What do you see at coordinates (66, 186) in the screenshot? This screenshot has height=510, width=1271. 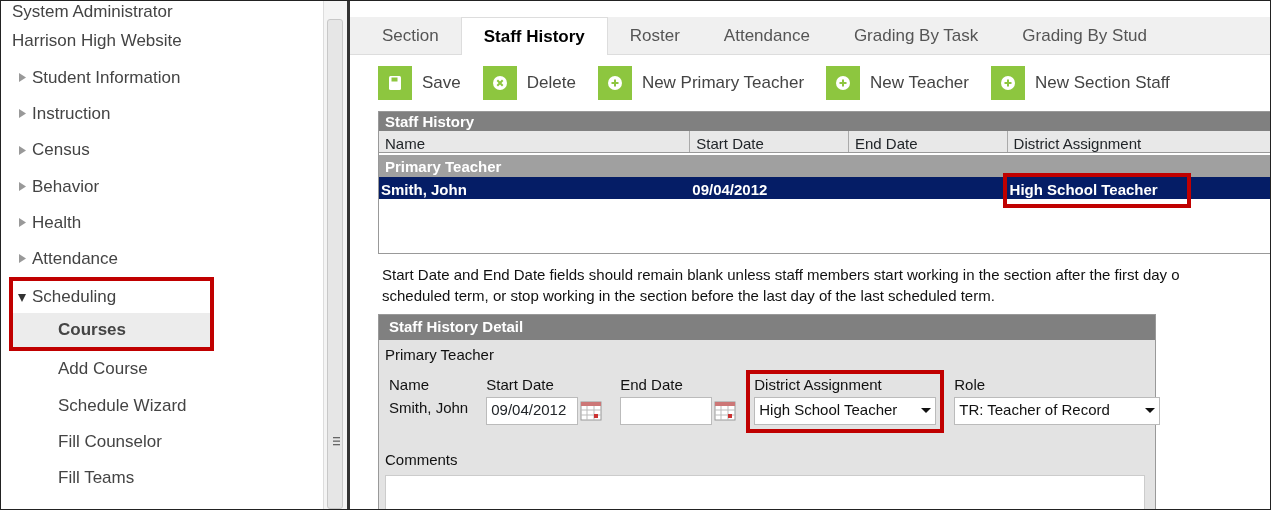 I see `folder-label: Behavior` at bounding box center [66, 186].